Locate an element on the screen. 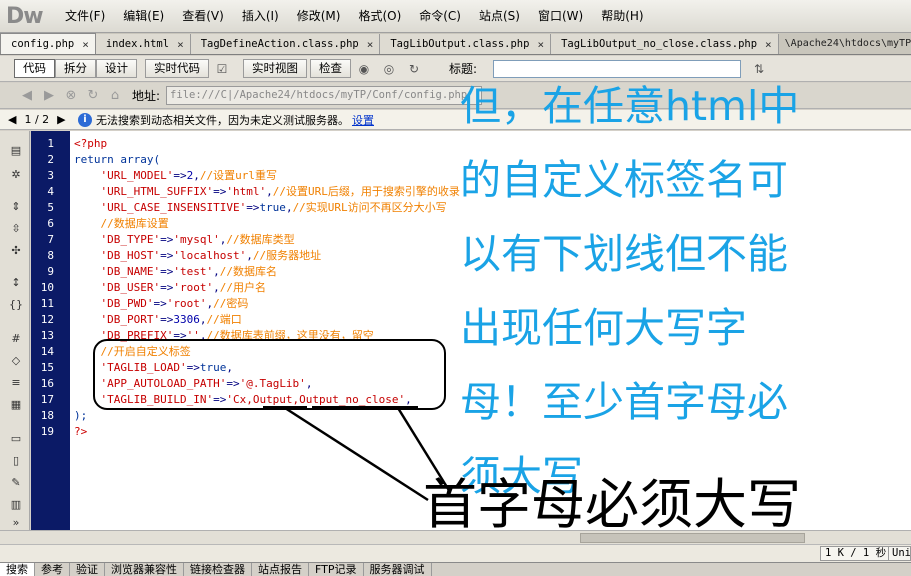  recent-snippets-icon: ▥ is located at coordinates (16, 505).